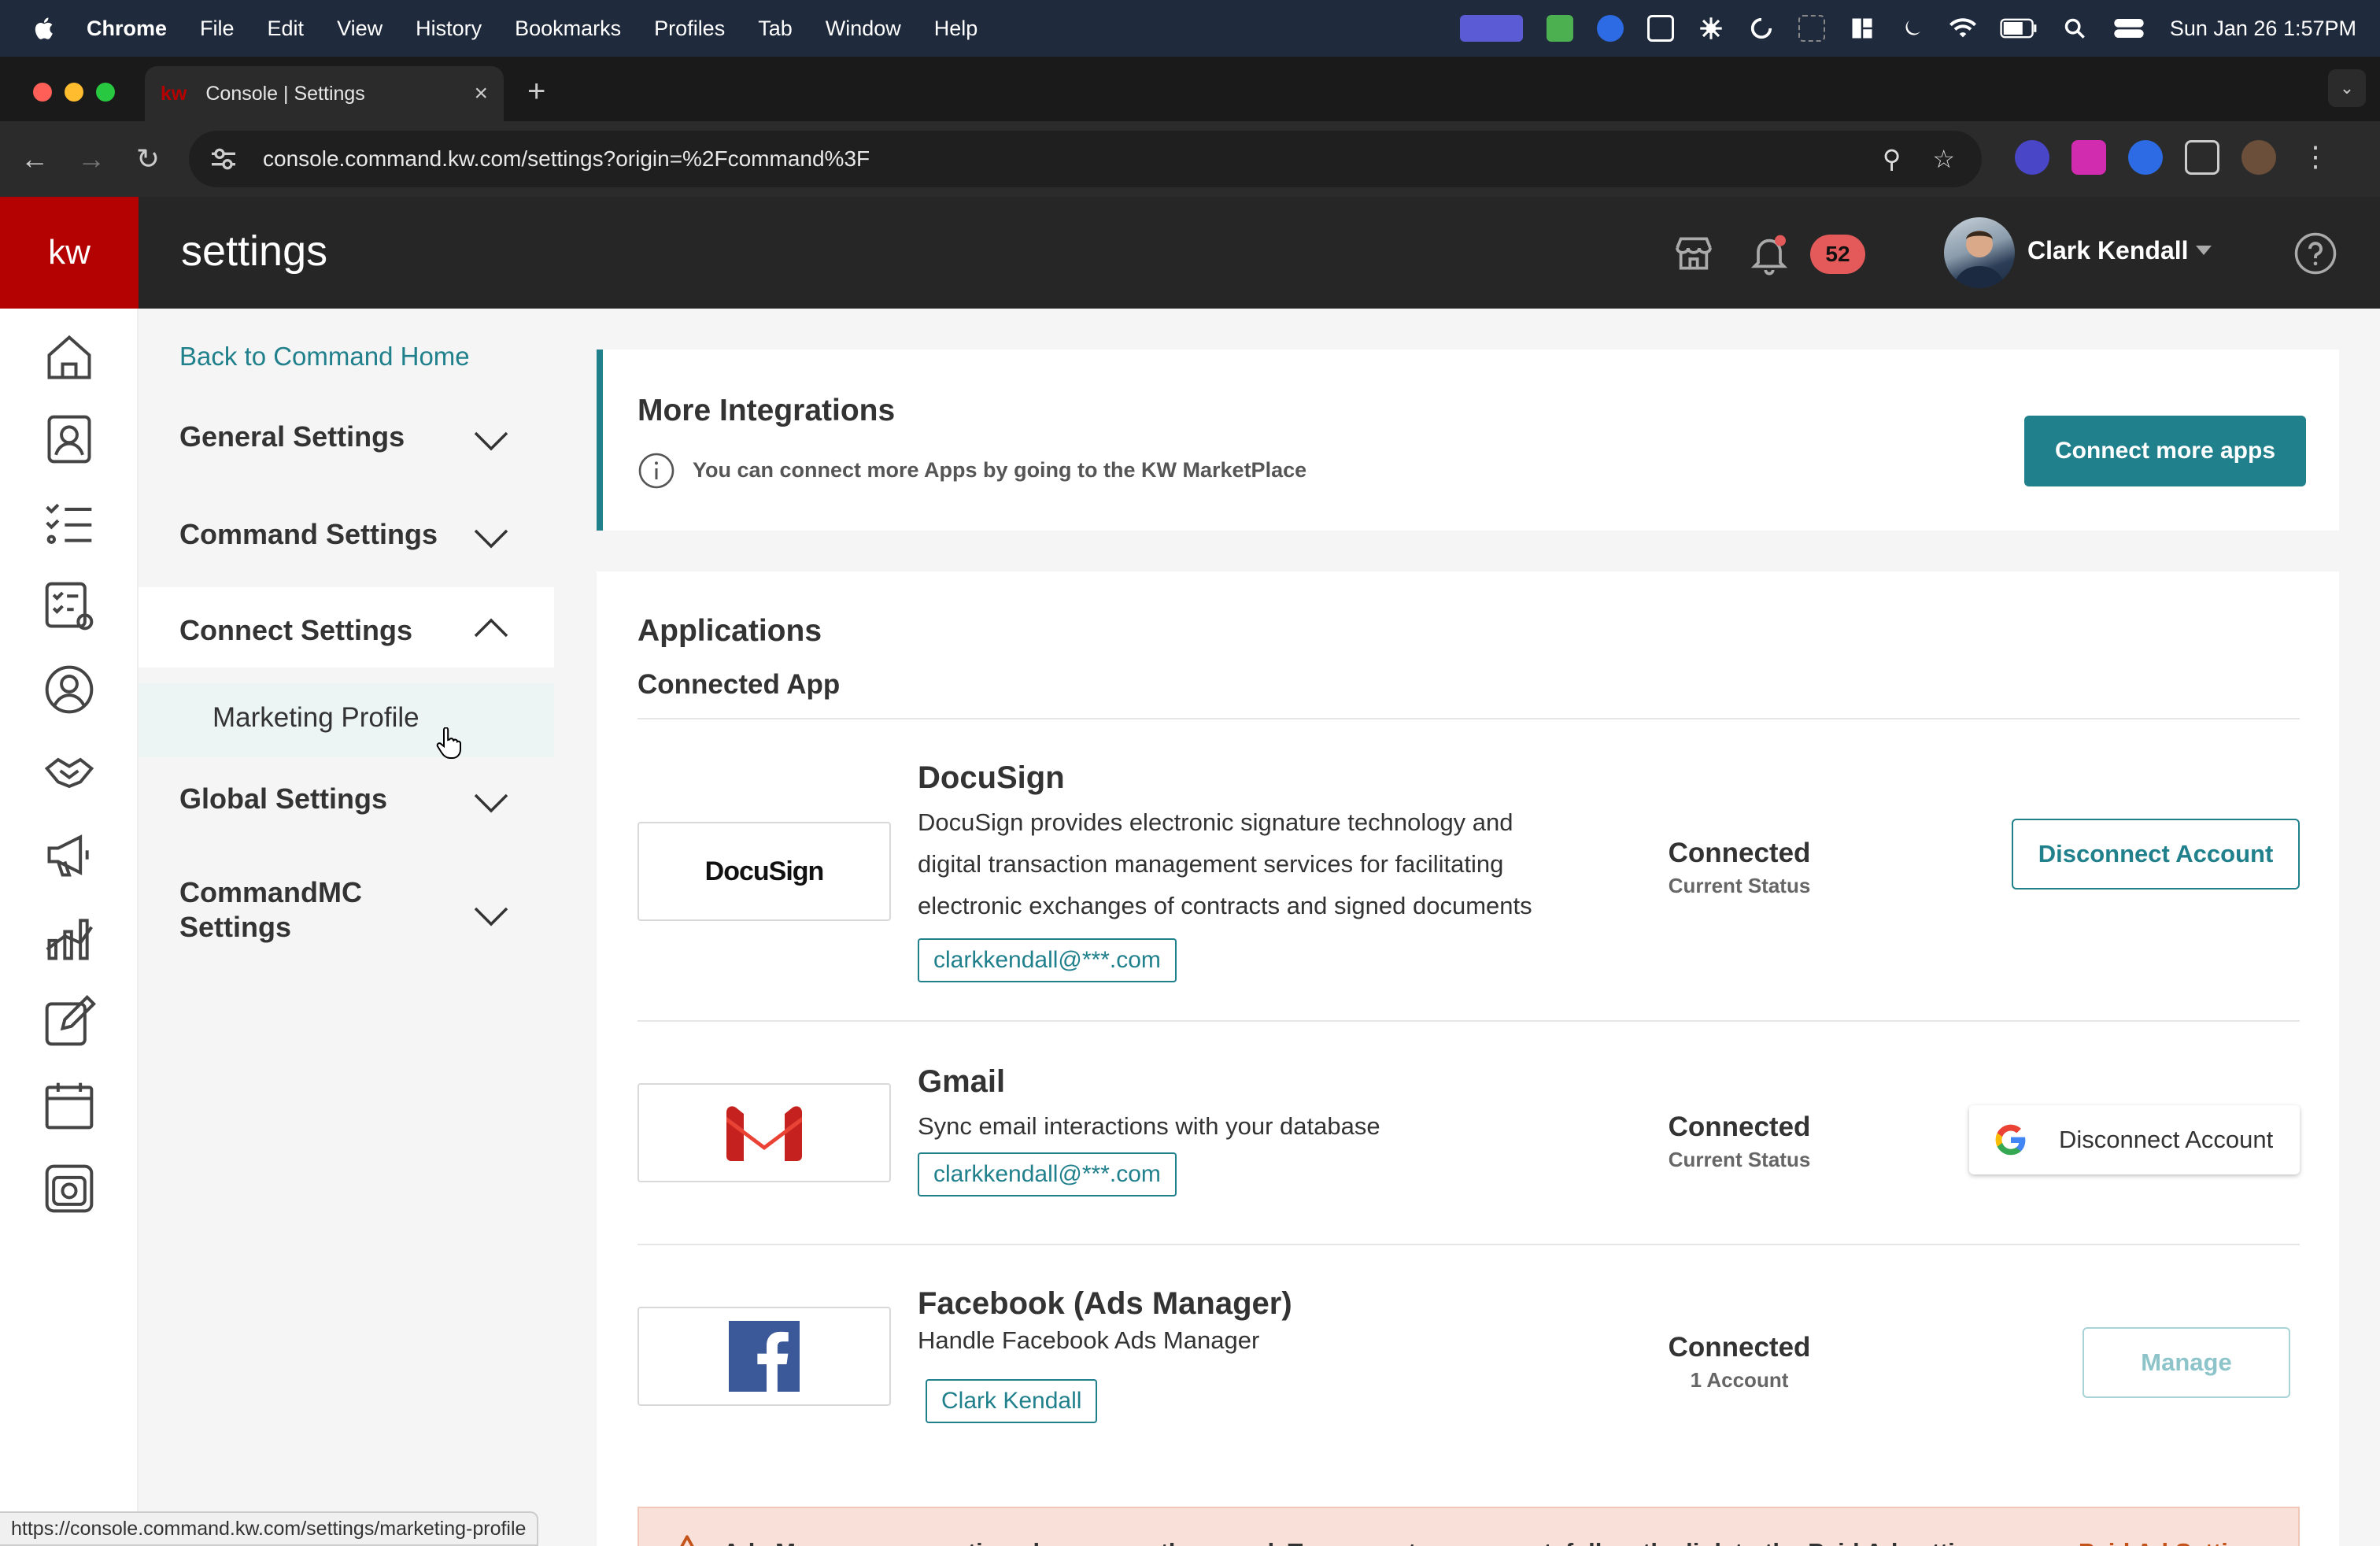  What do you see at coordinates (2315, 157) in the screenshot?
I see `browser-menu-icon: ⋮` at bounding box center [2315, 157].